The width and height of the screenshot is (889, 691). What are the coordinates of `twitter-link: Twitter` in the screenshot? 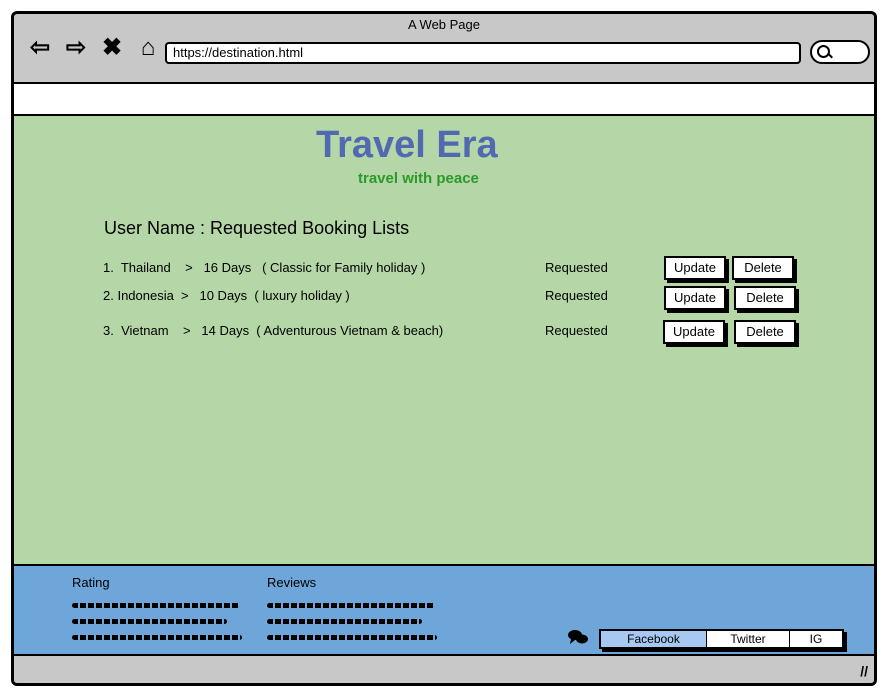 It's located at (748, 639).